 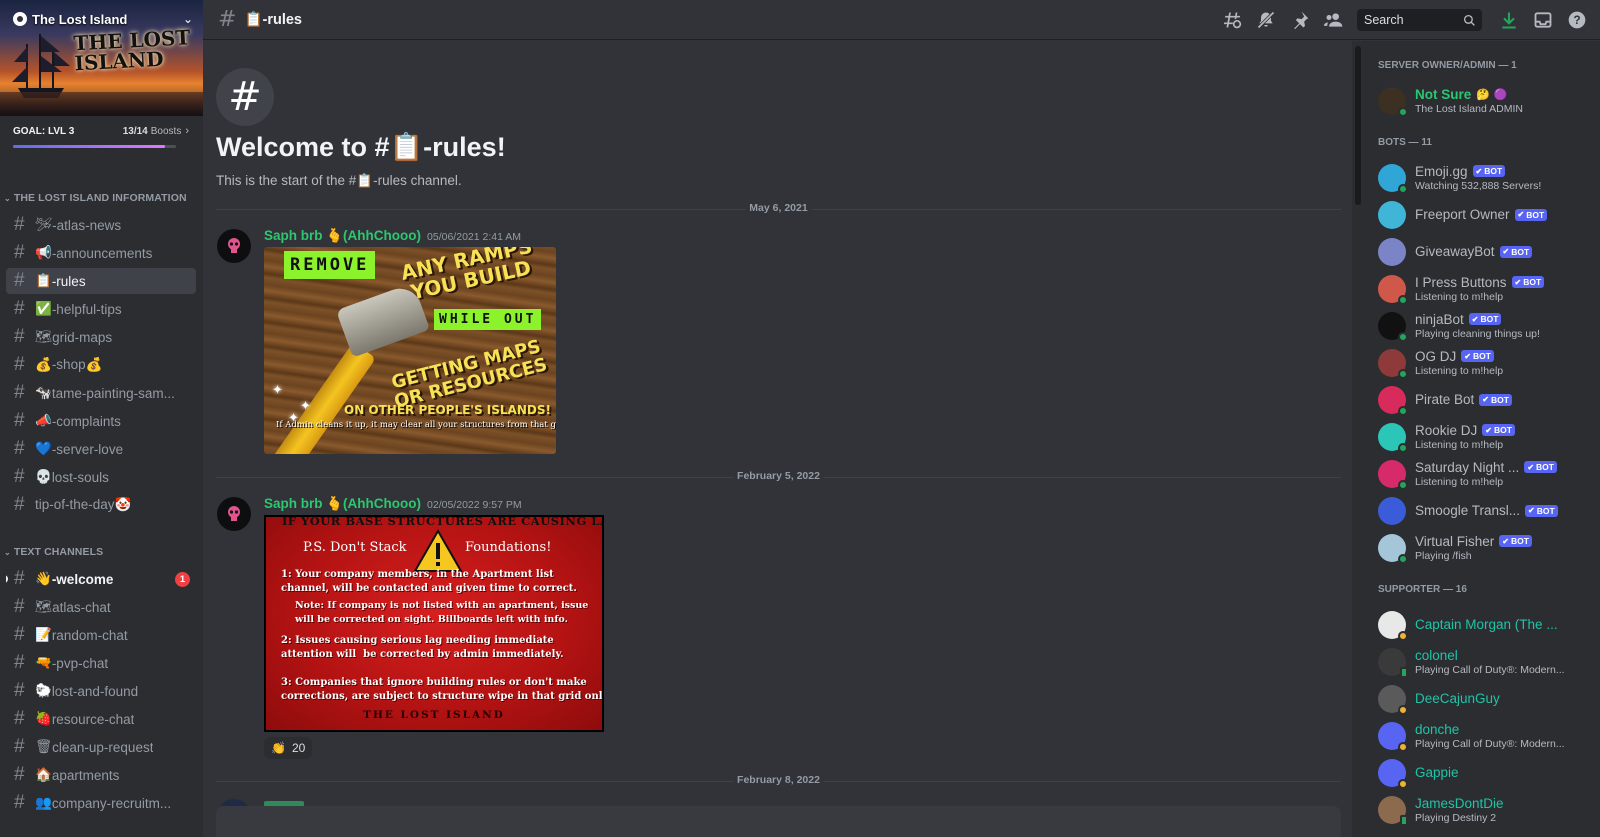 What do you see at coordinates (101, 719) in the screenshot?
I see `sidebar-channel: # 🍓 resource-chat` at bounding box center [101, 719].